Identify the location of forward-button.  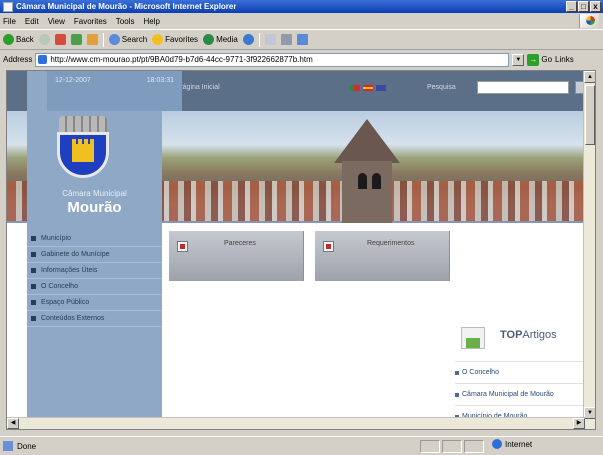
(44, 39).